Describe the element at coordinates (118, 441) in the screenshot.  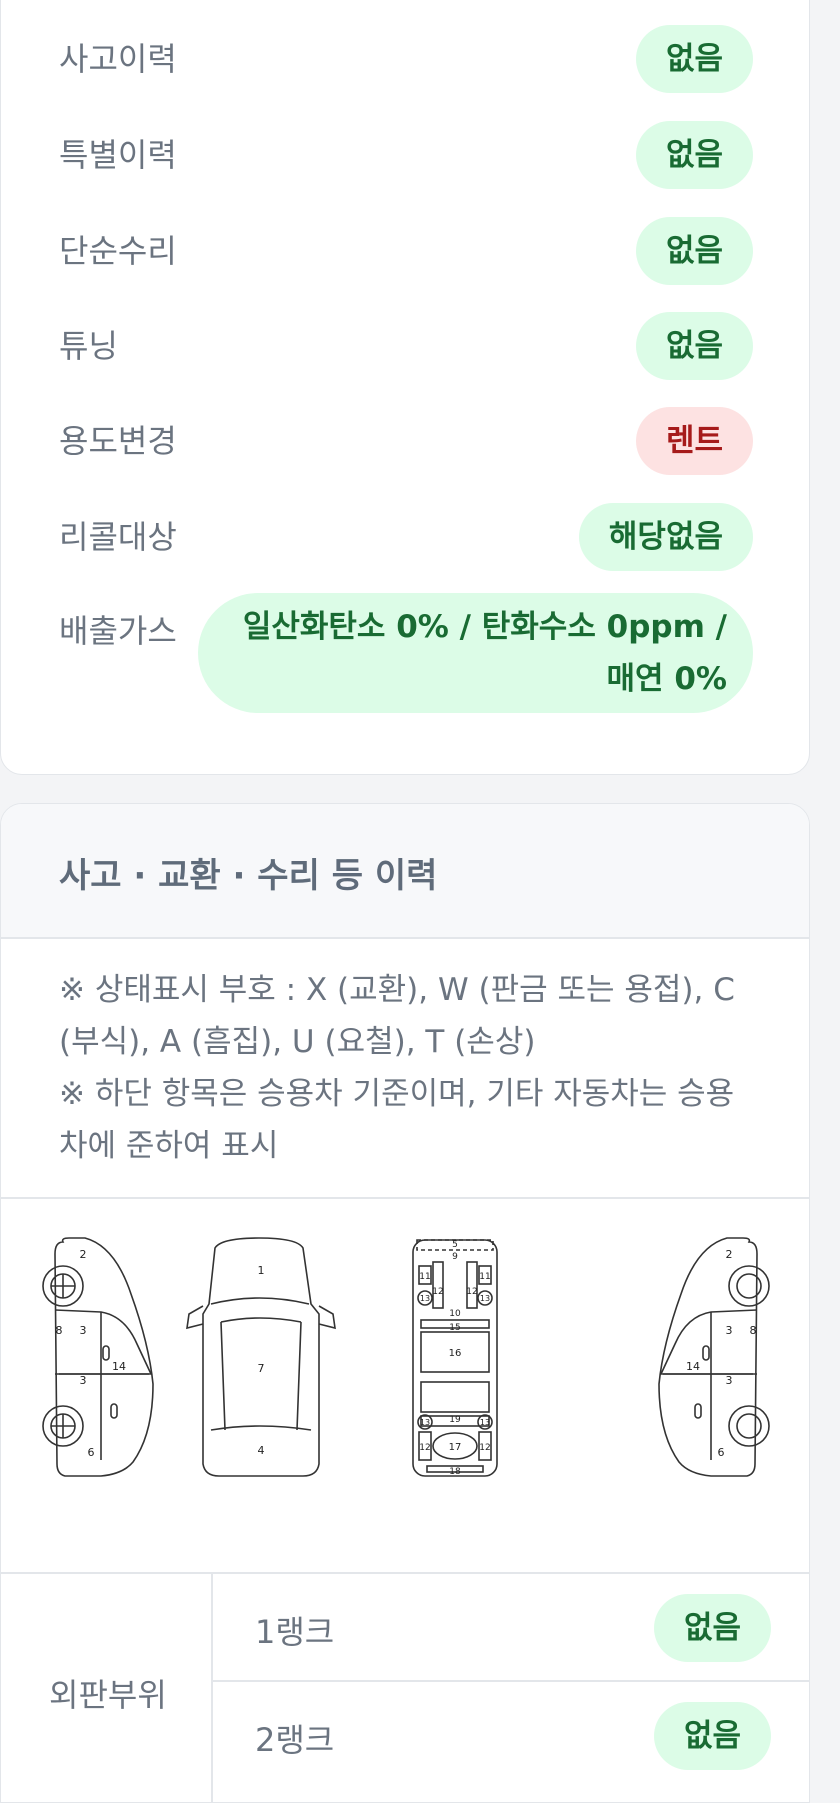
I see `history-label: 용도변경` at that location.